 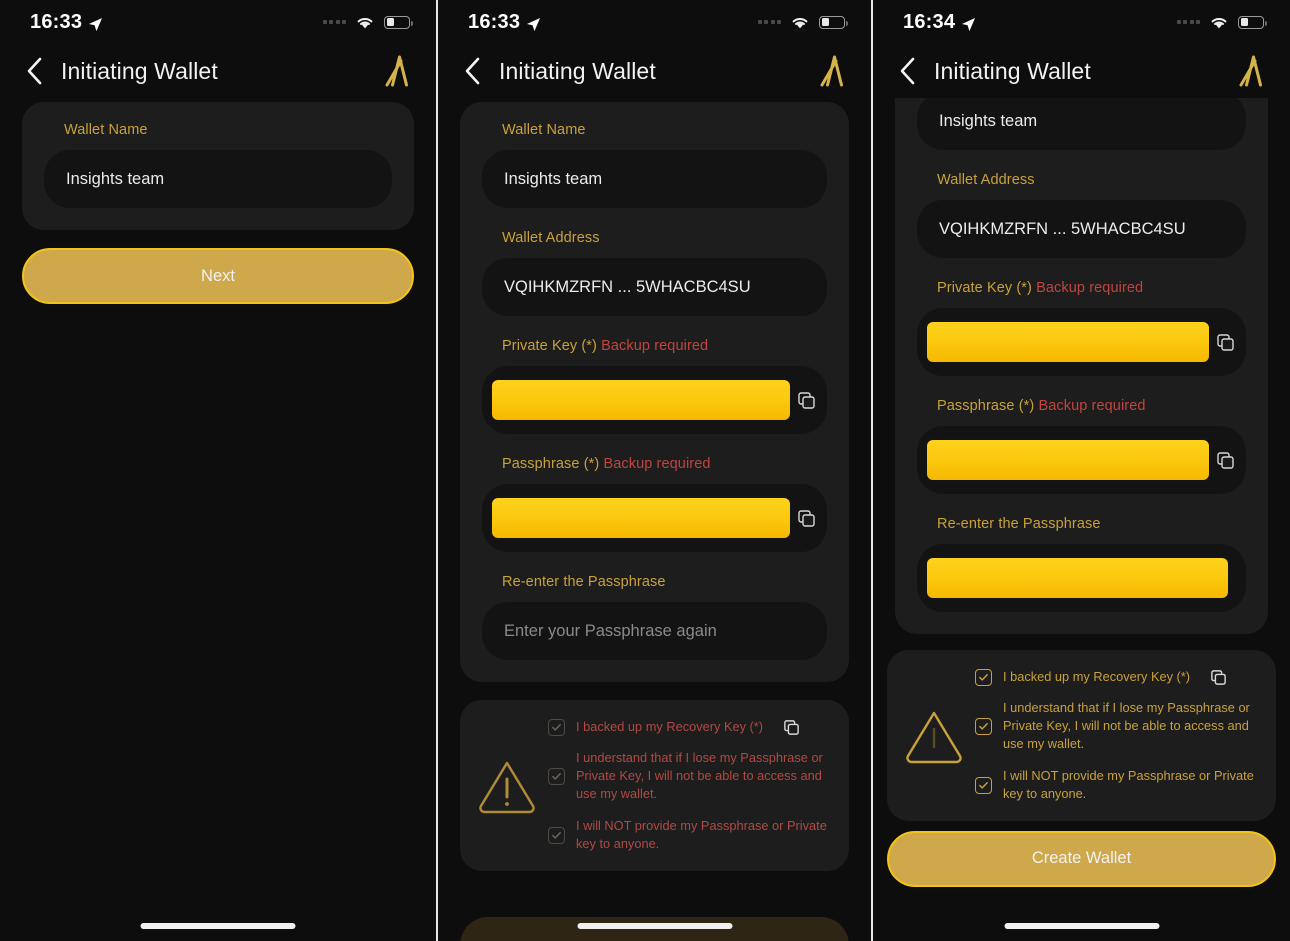 I want to click on wallet-name-card: Wallet Name Insights team, so click(x=218, y=166).